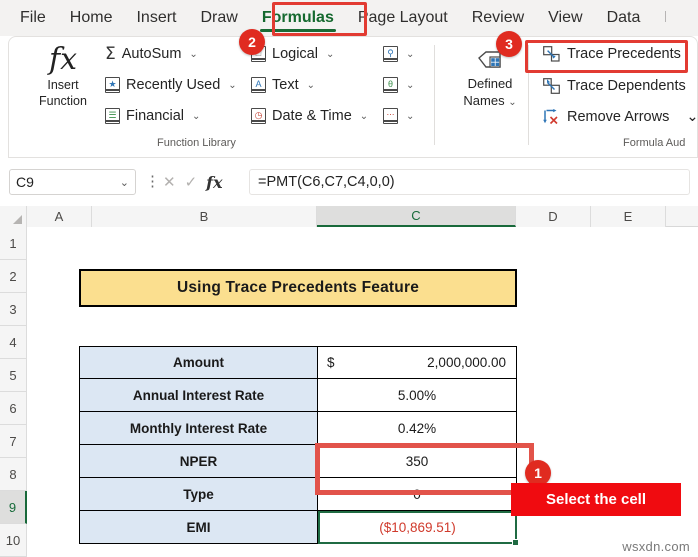 Image resolution: width=698 pixels, height=557 pixels. What do you see at coordinates (624, 18) in the screenshot?
I see `tab-data: Data` at bounding box center [624, 18].